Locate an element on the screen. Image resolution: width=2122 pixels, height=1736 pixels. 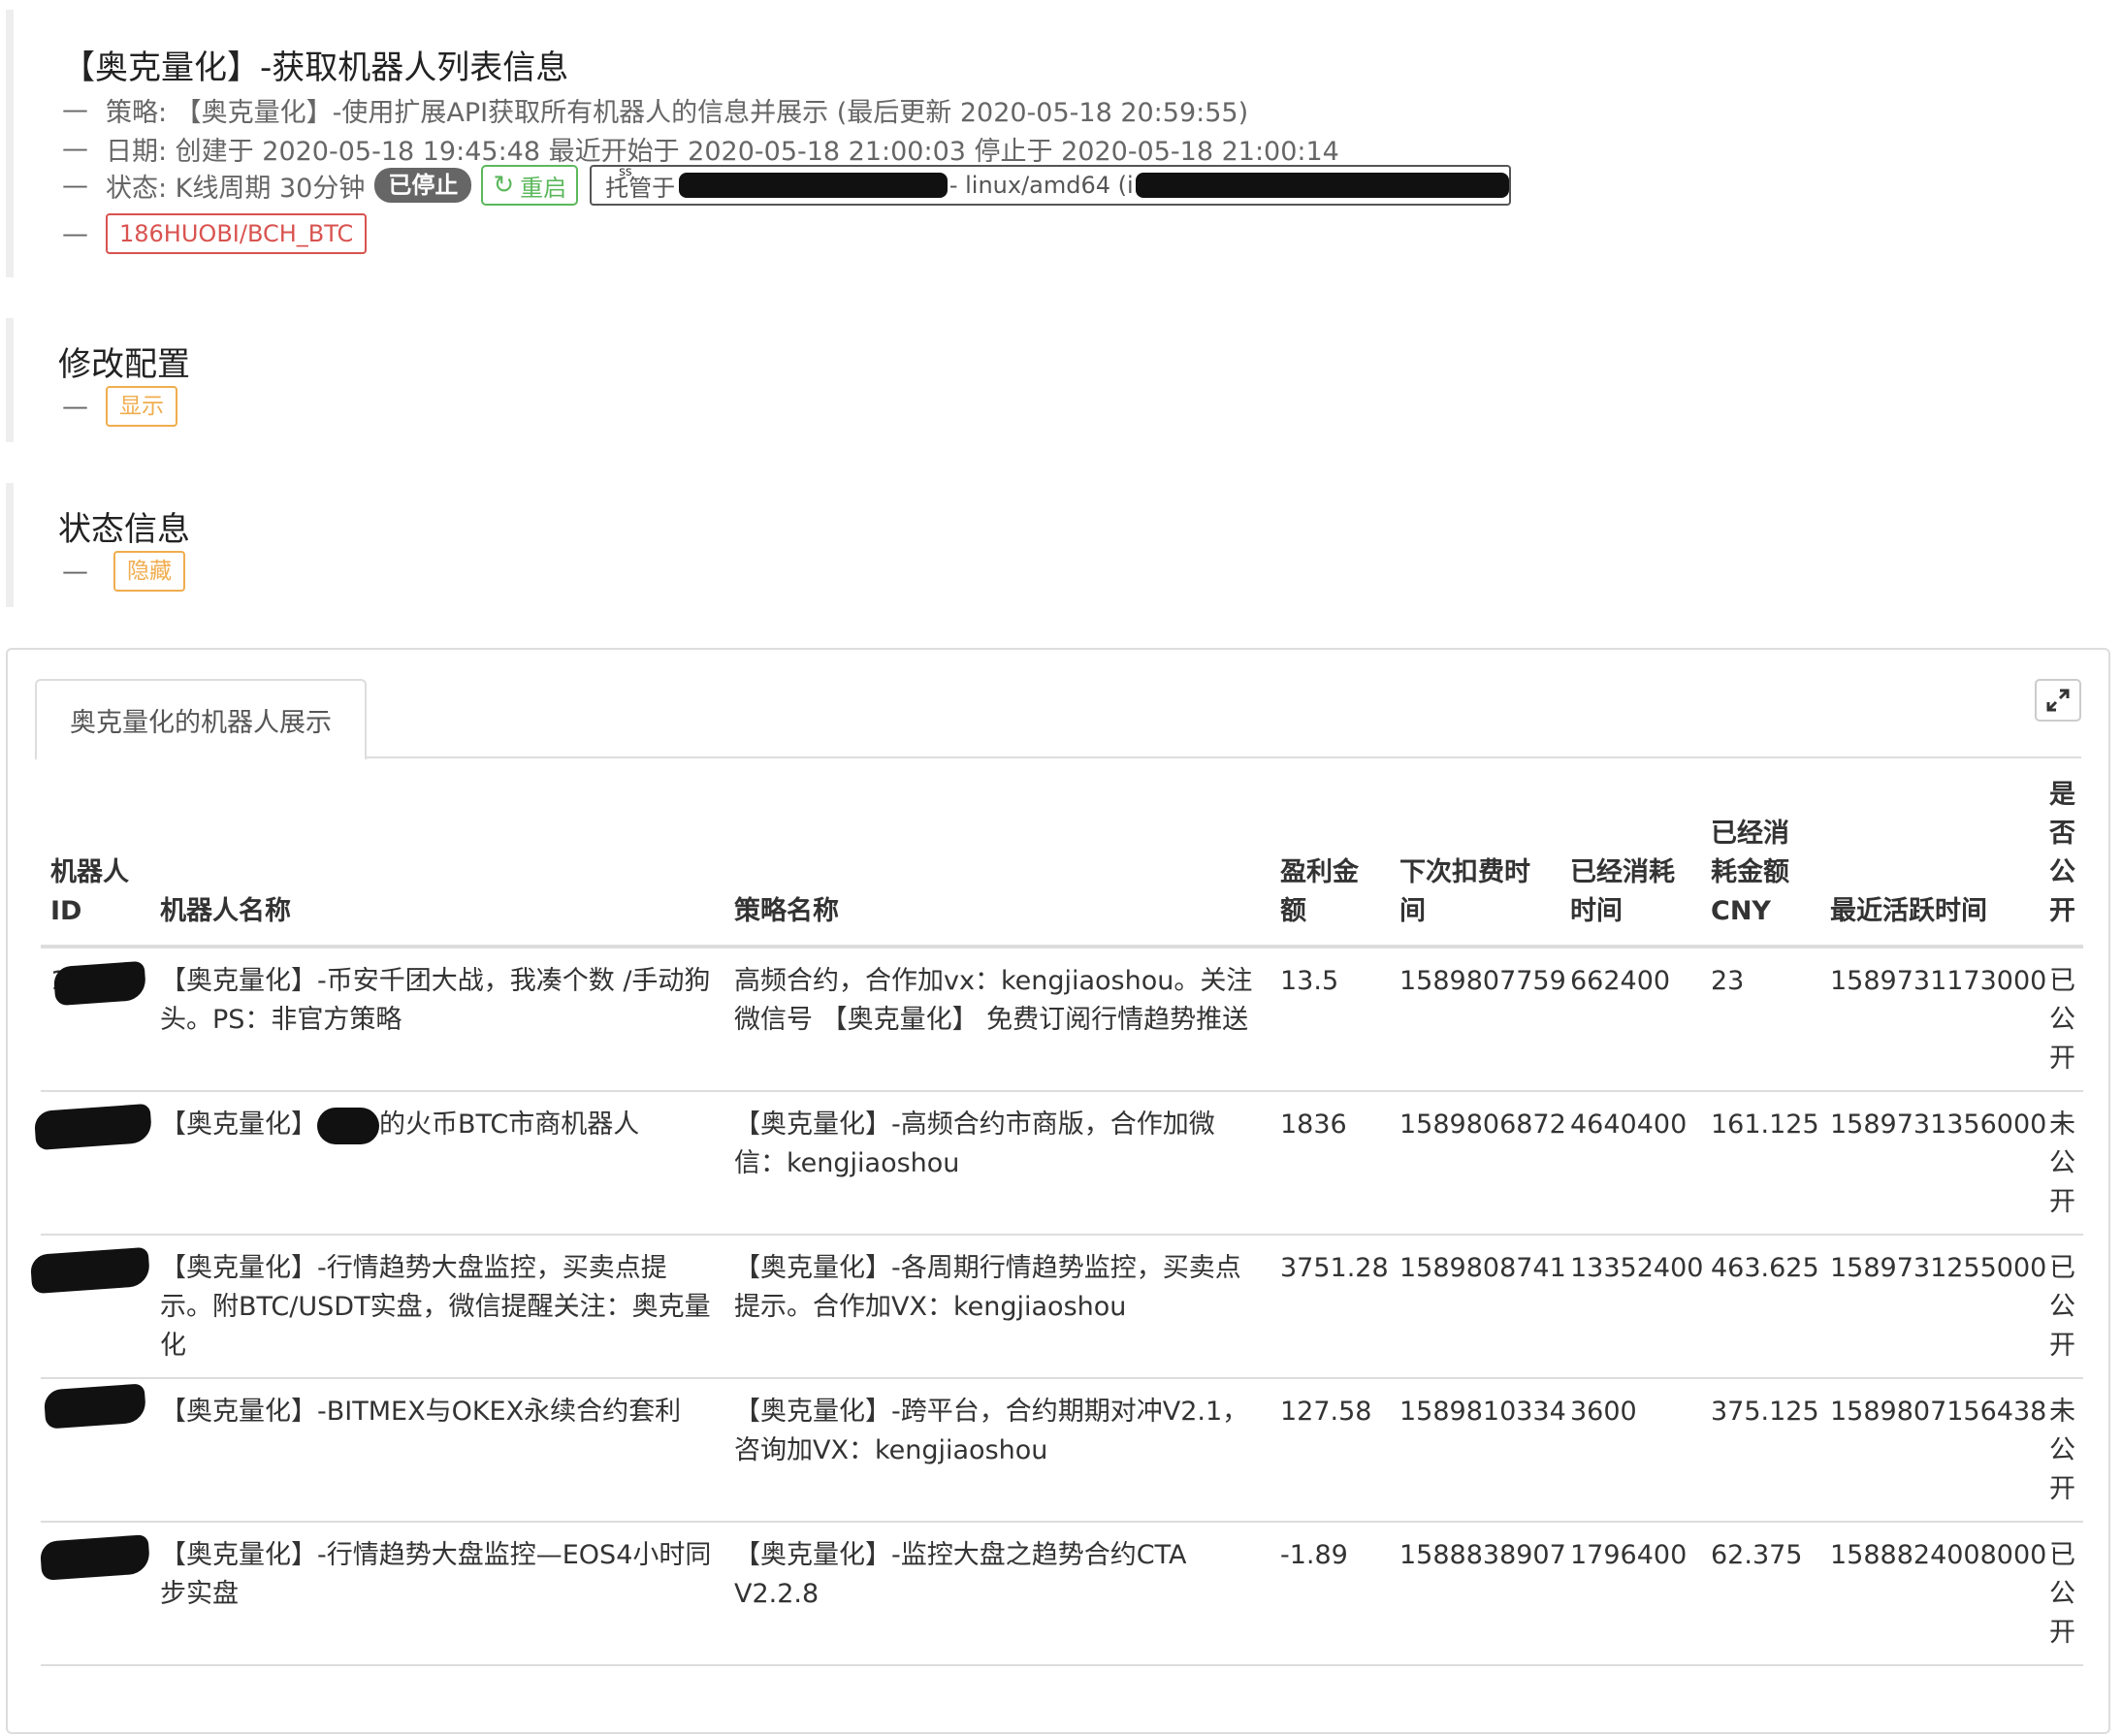
strategy-name-cell: 【奥克量化】-跨平台，合约期期对冲V2.1，咨询加VX：kengjiaoshou is located at coordinates (997, 1450).